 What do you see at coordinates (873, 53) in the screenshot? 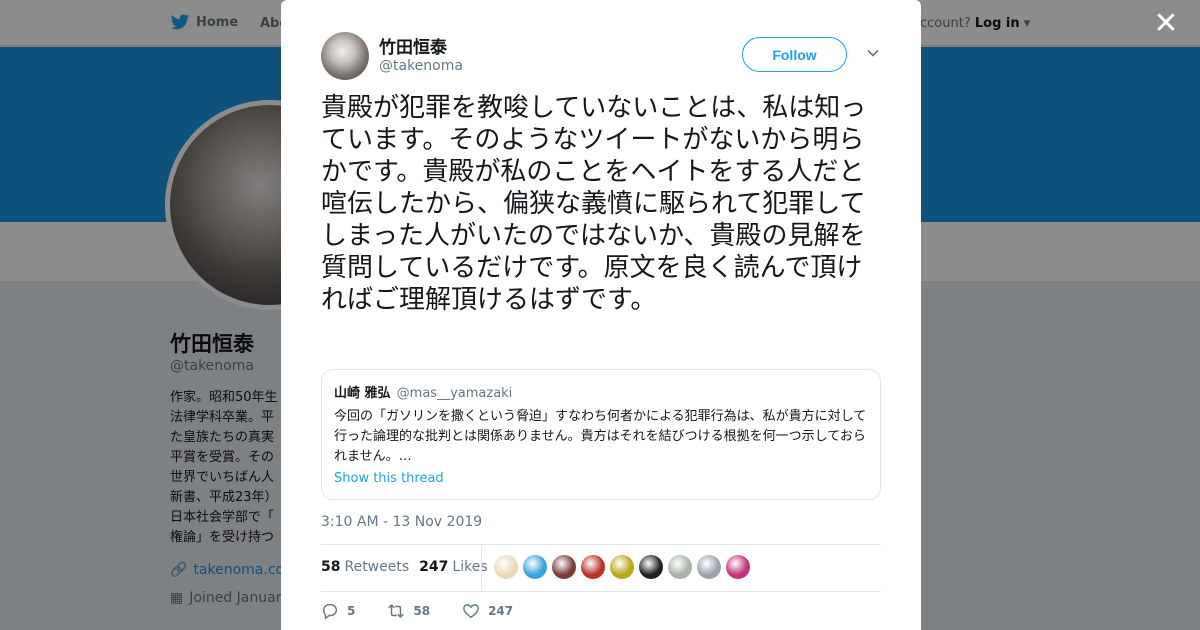
I see `chevron-down-icon` at bounding box center [873, 53].